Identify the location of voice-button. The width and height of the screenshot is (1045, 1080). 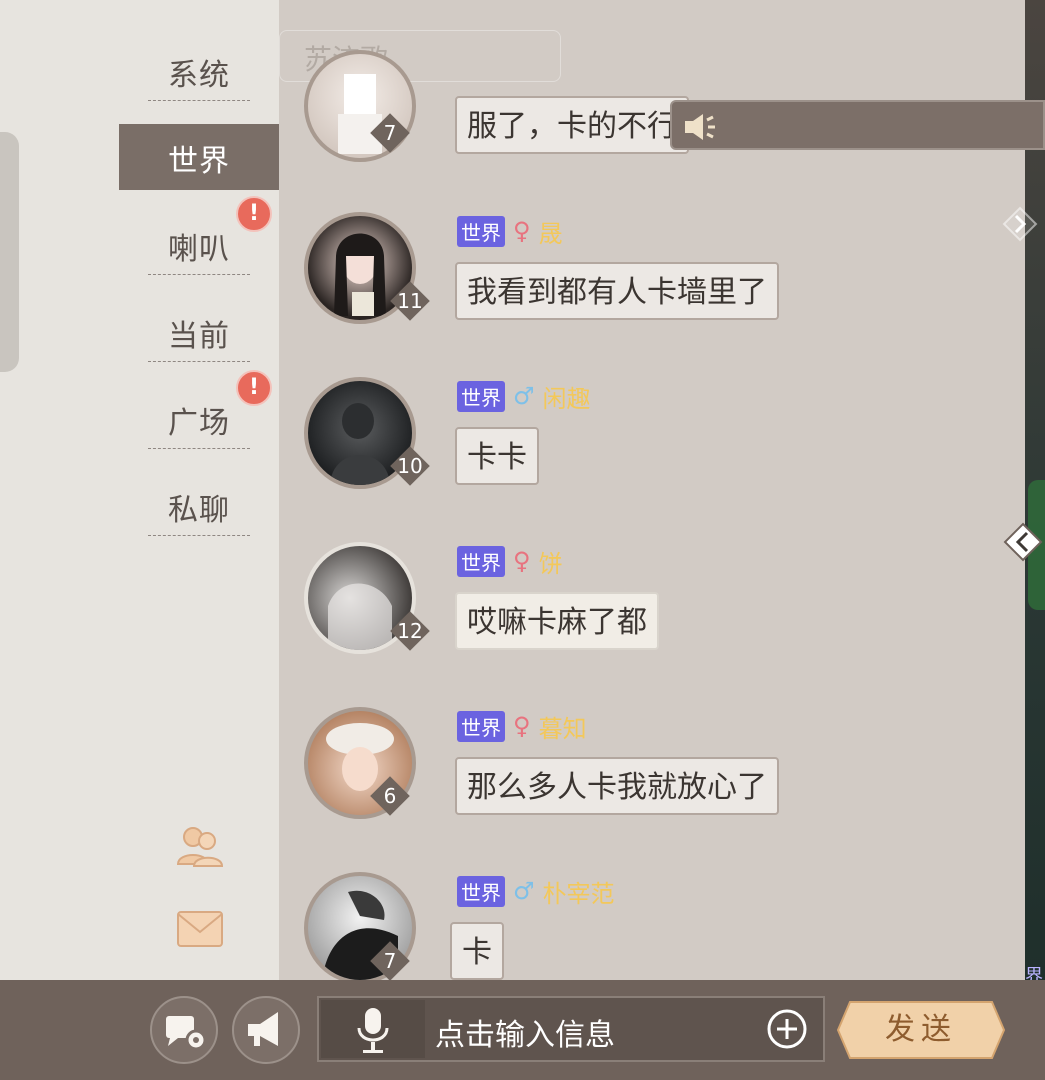
(373, 1029).